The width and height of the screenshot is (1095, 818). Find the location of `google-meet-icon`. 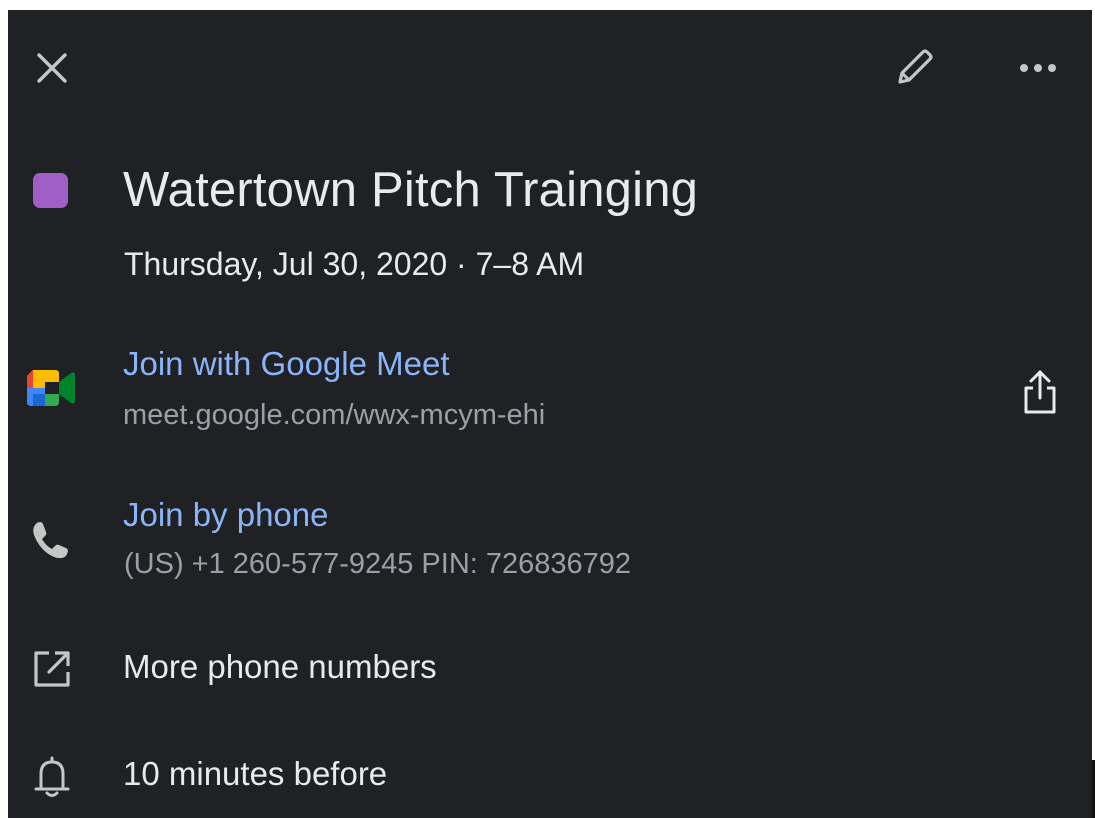

google-meet-icon is located at coordinates (51, 388).